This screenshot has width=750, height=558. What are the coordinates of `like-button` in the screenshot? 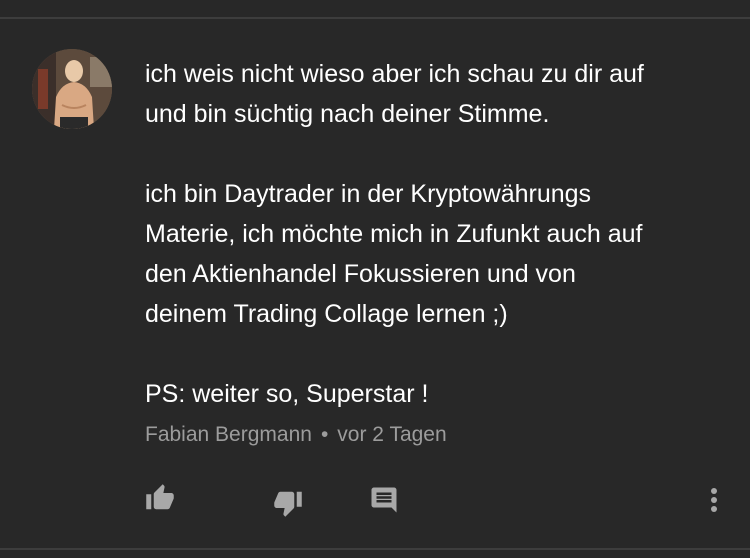 It's located at (160, 498).